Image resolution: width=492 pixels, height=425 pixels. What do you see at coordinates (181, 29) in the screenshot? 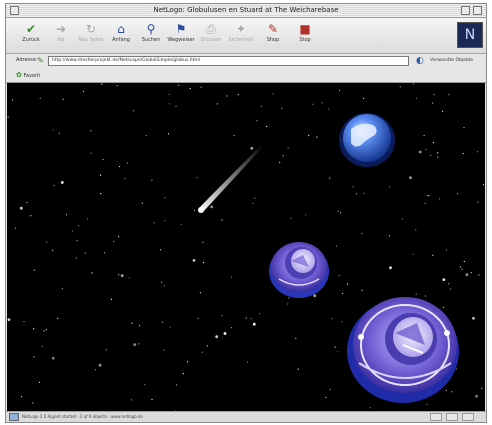
I see `guide-icon: ⚑` at bounding box center [181, 29].